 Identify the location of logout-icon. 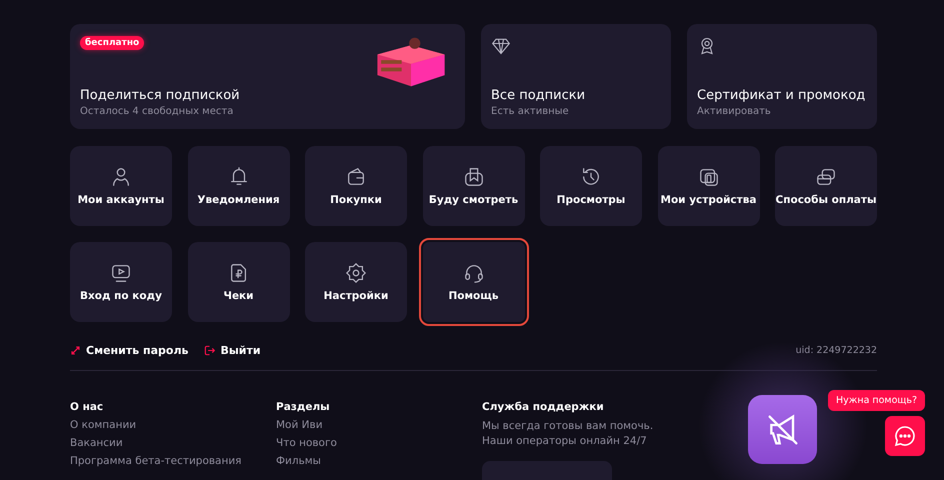
(210, 350).